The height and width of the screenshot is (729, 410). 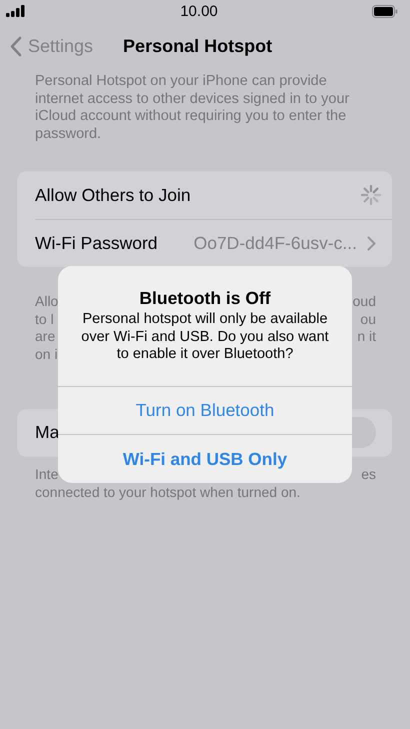 I want to click on alert-button: Wi-Fi and USB Only, so click(x=205, y=458).